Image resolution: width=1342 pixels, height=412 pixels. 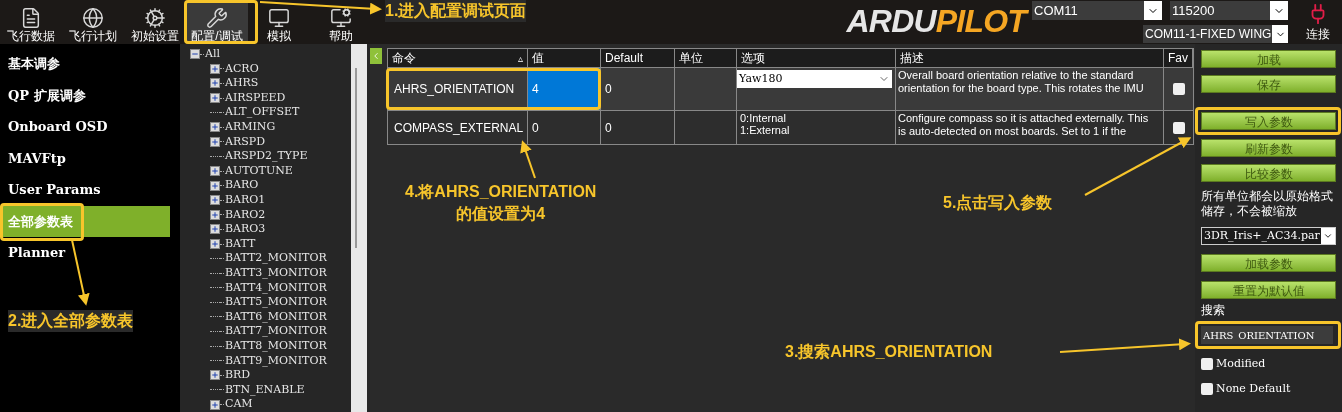 What do you see at coordinates (889, 352) in the screenshot?
I see `annotation-text: 3.搜索AHRS_ORIENTATION` at bounding box center [889, 352].